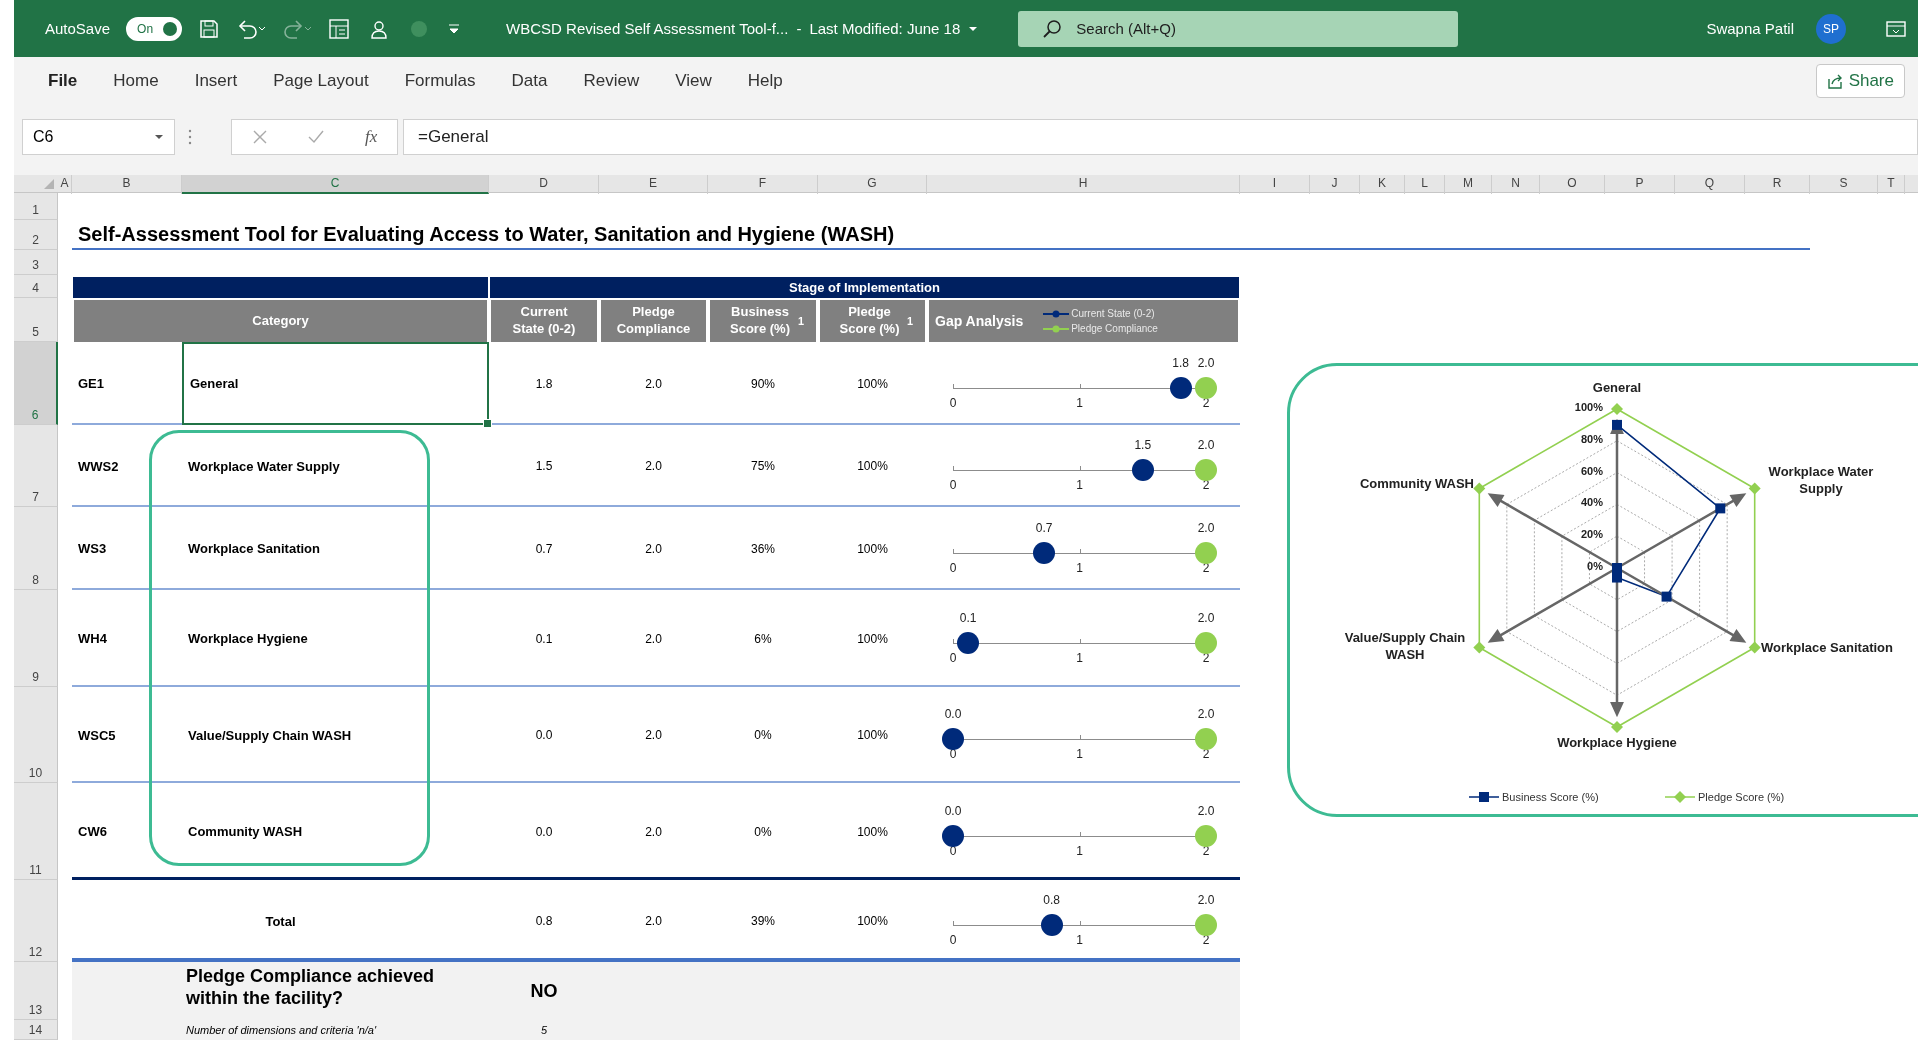 The height and width of the screenshot is (1043, 1918). What do you see at coordinates (36, 235) in the screenshot?
I see `row-header: 2` at bounding box center [36, 235].